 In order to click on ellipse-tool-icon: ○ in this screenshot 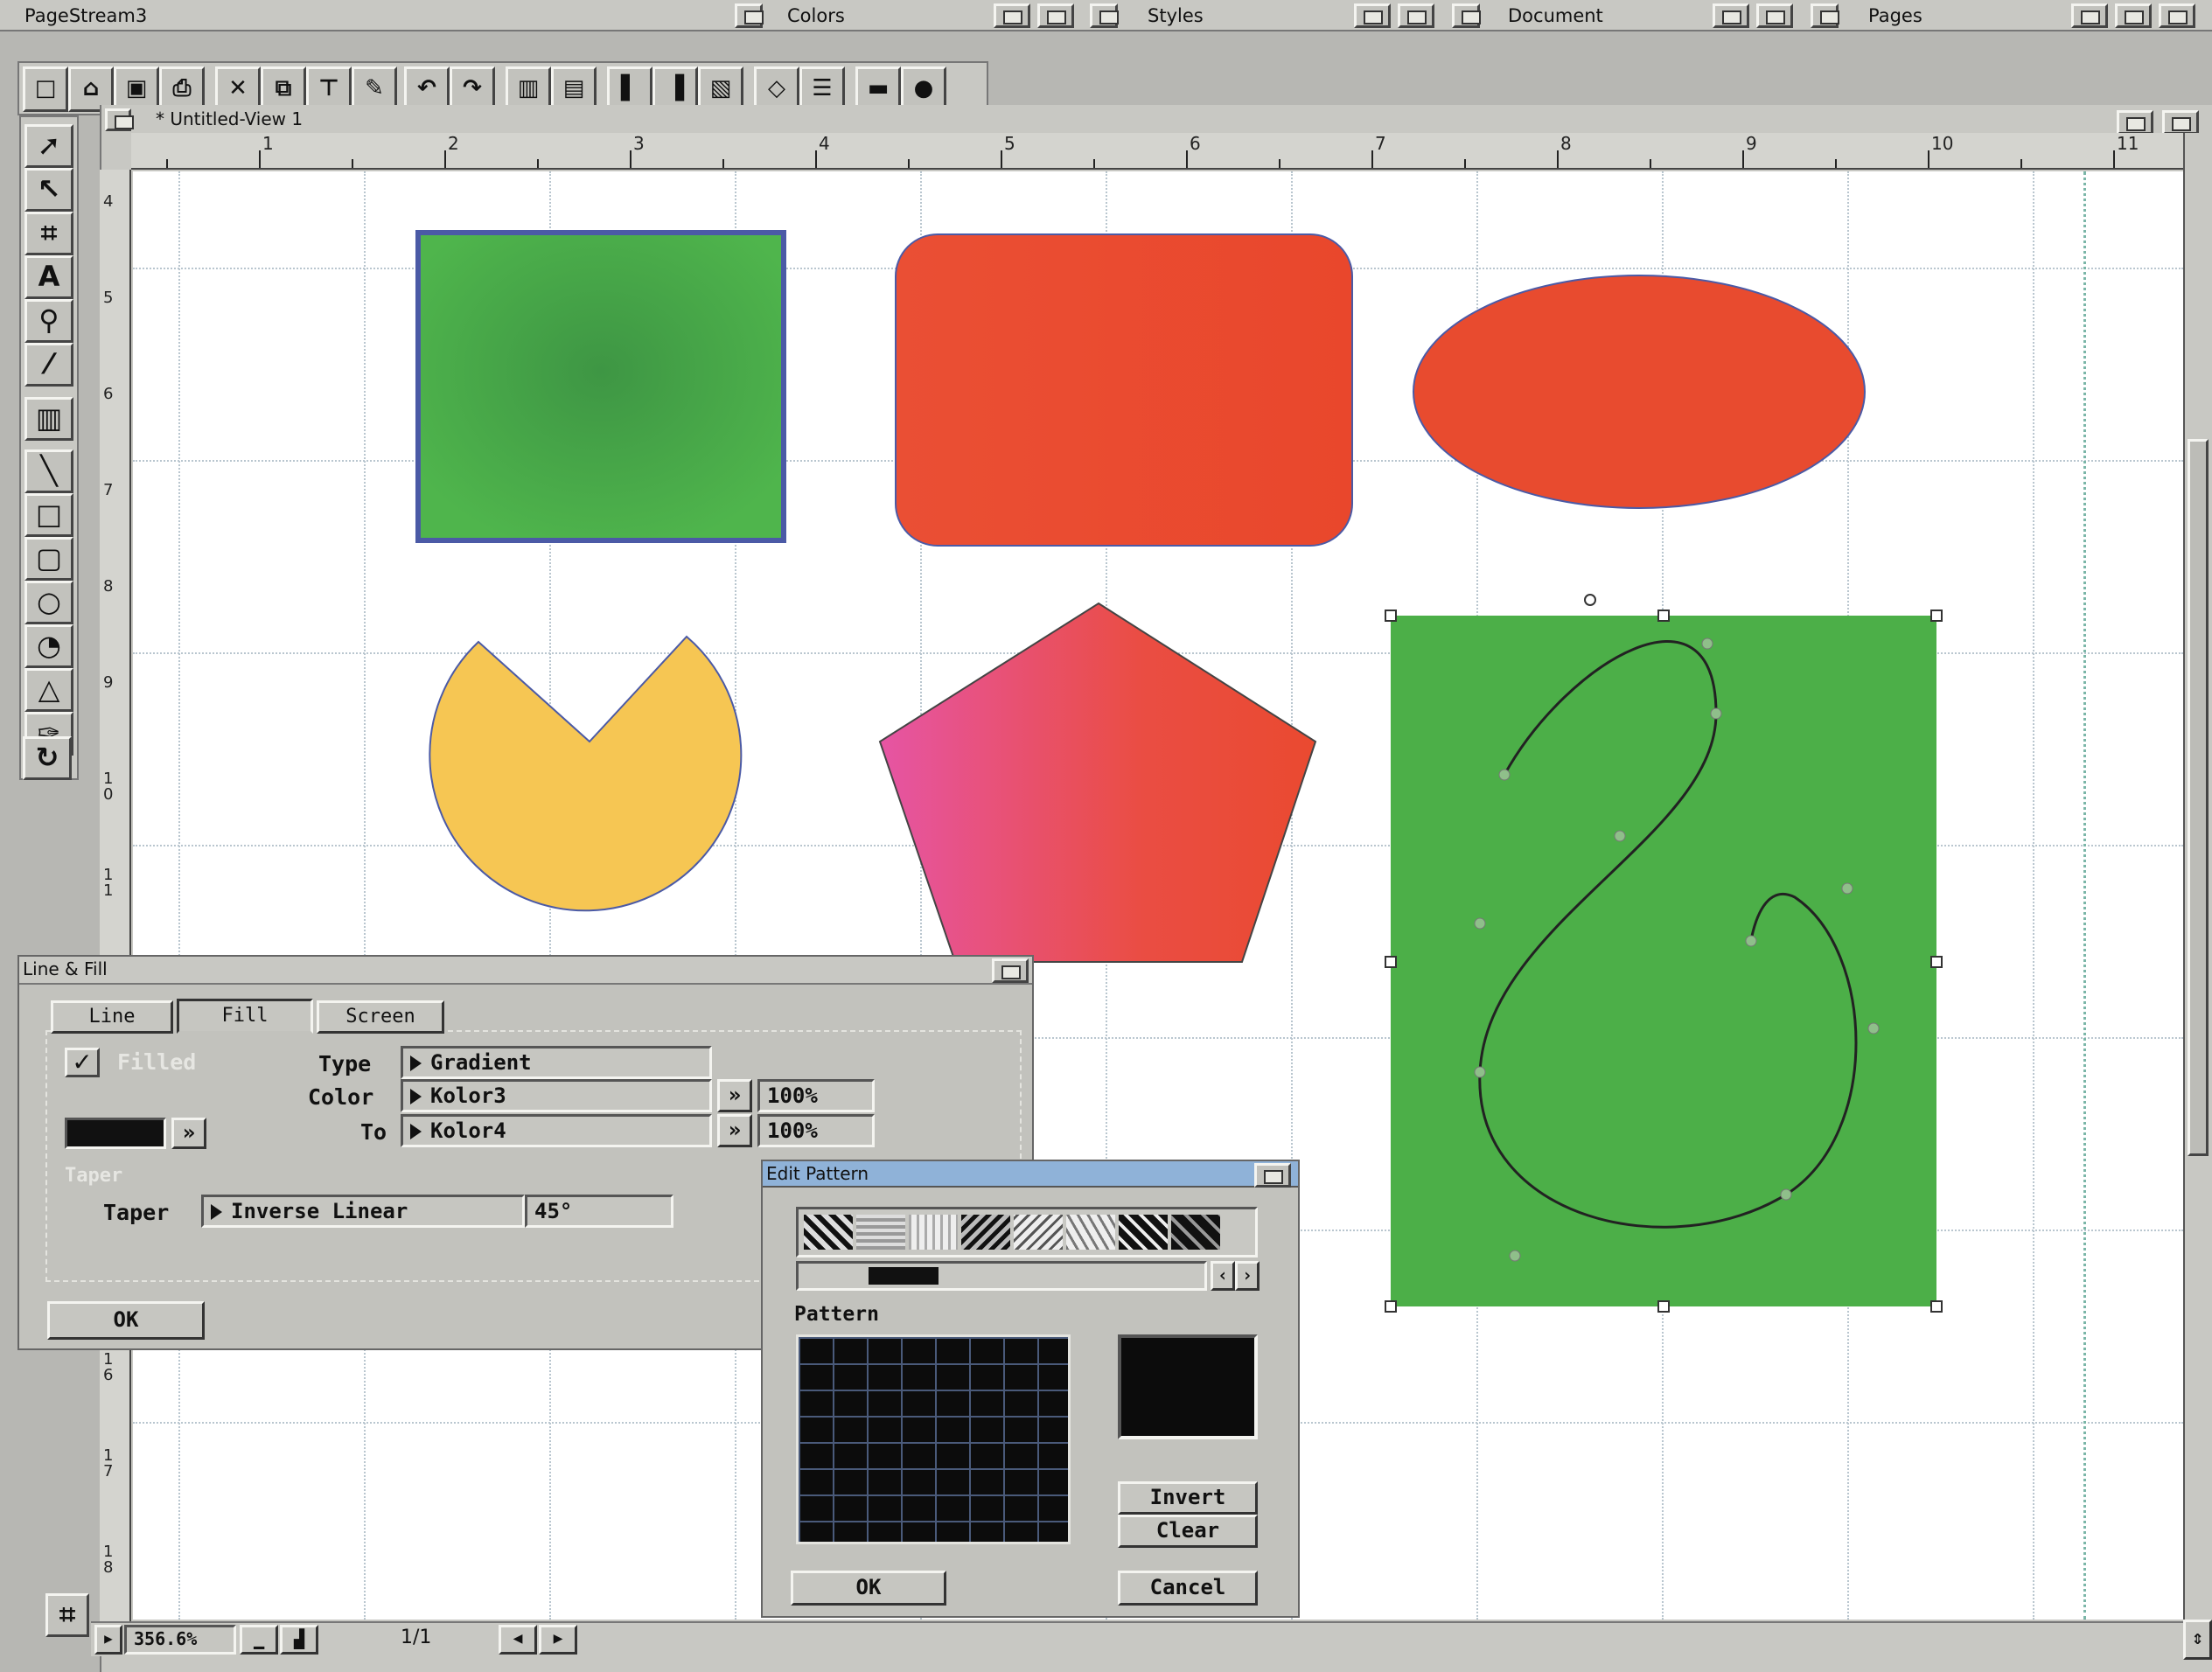, I will do `click(48, 603)`.